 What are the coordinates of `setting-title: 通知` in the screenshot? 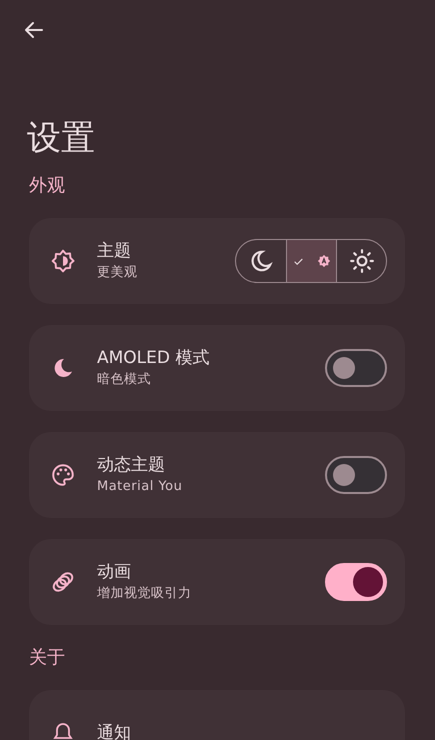 It's located at (114, 731).